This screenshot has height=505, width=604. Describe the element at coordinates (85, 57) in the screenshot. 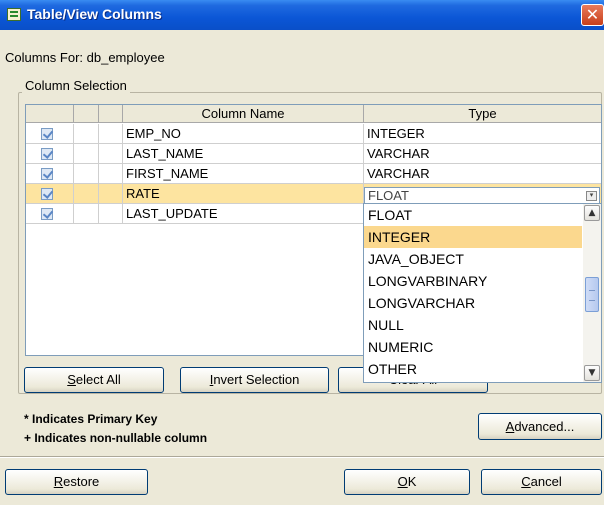

I see `columns-for-label: Columns For: db_employee` at that location.